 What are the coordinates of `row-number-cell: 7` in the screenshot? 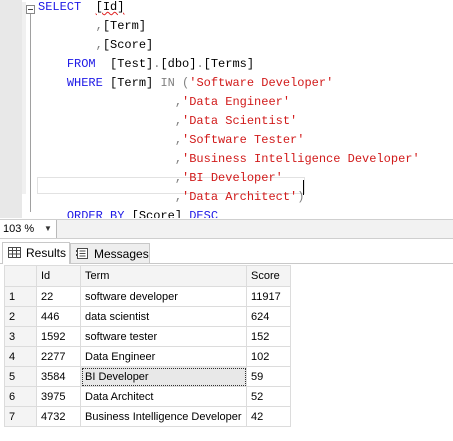 It's located at (20, 416).